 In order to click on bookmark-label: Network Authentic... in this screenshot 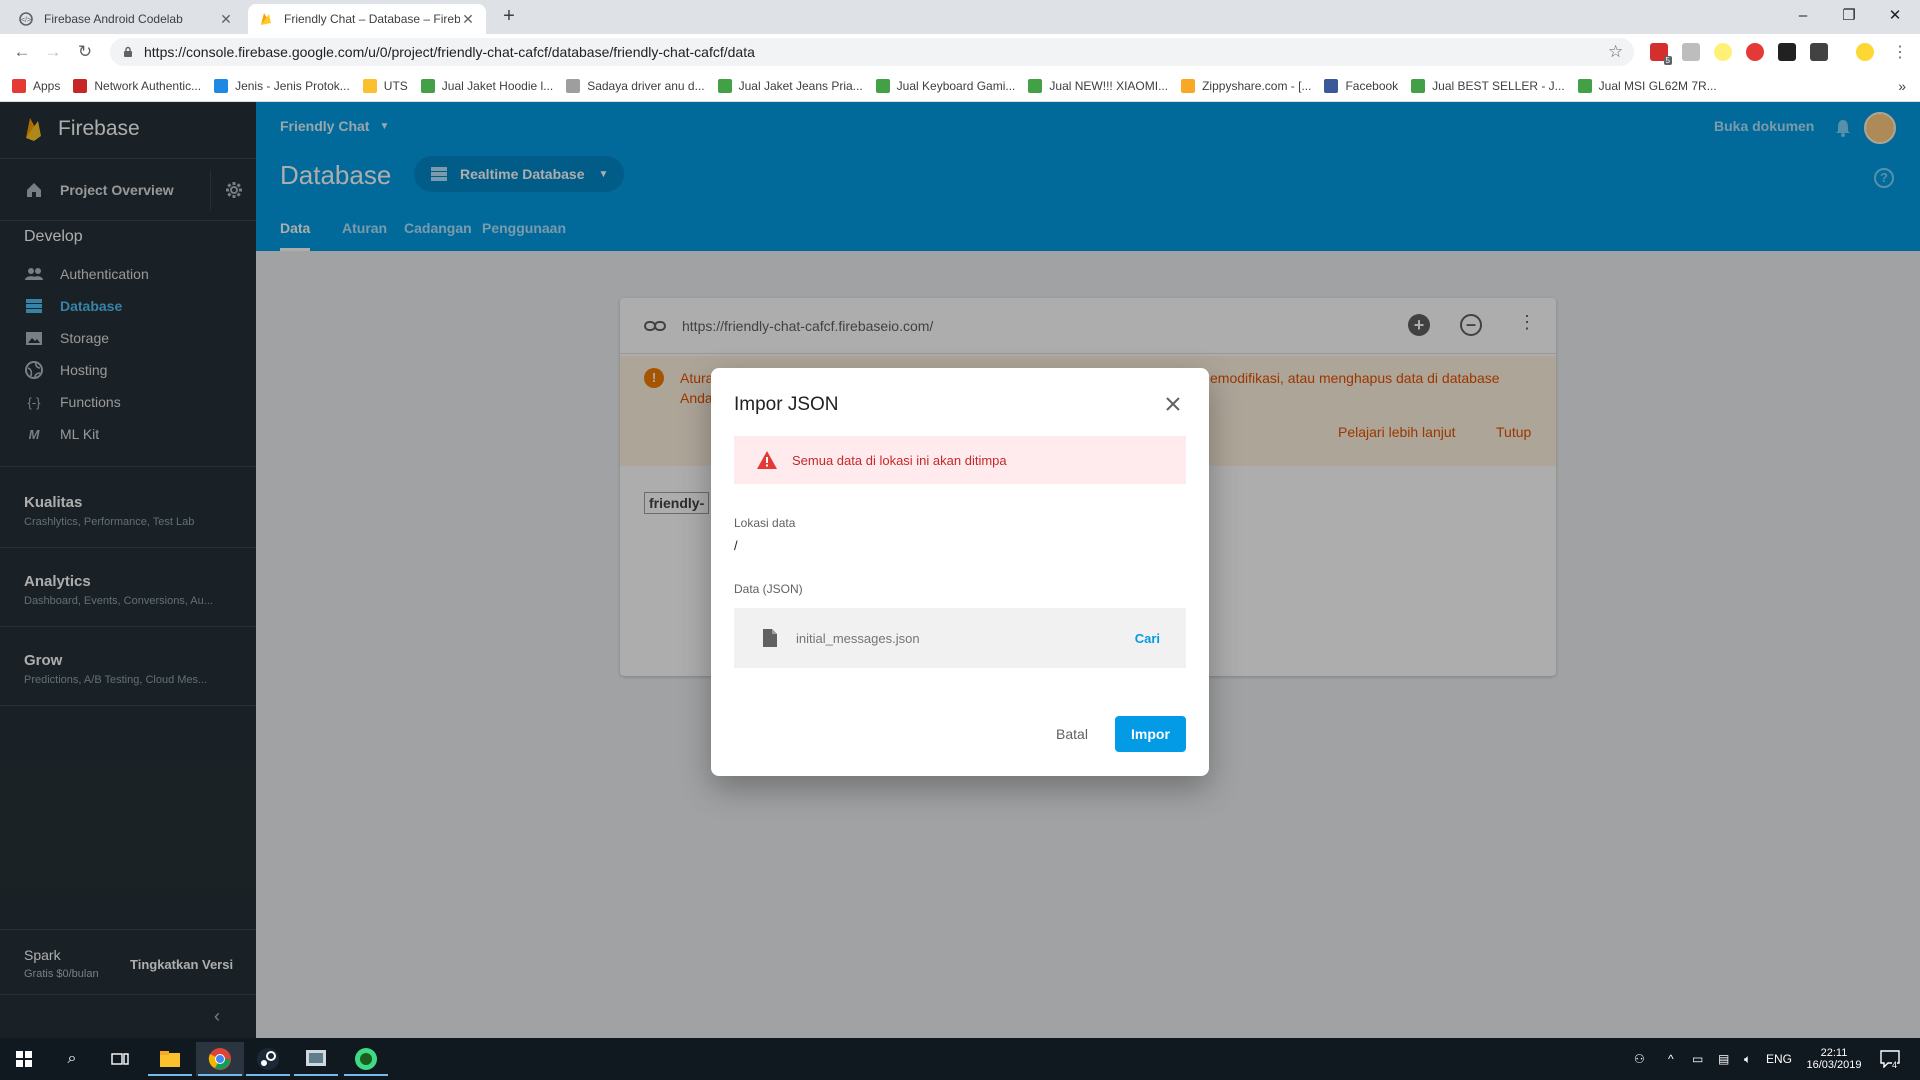, I will do `click(148, 85)`.